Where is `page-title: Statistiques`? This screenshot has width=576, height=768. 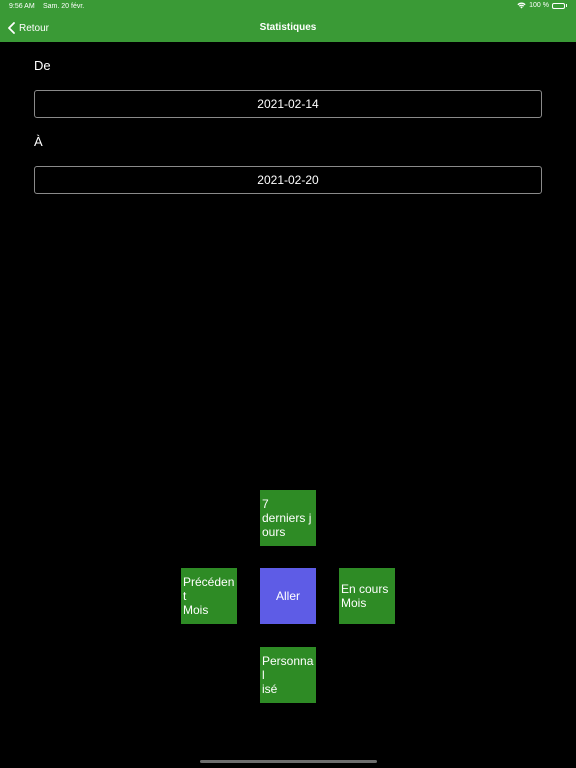 page-title: Statistiques is located at coordinates (288, 27).